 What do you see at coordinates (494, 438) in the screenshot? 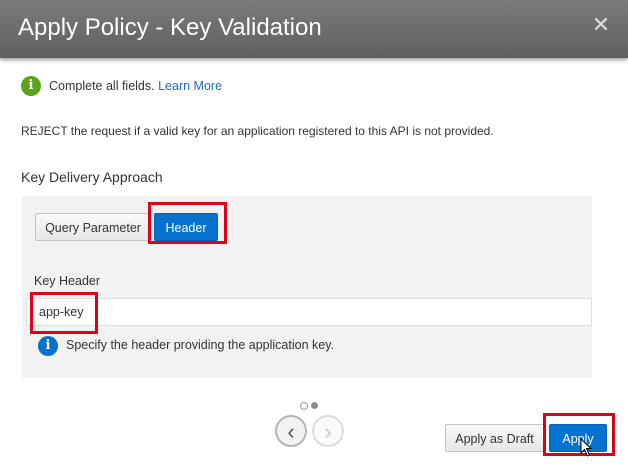
I see `apply-as-draft-button: Apply as Draft` at bounding box center [494, 438].